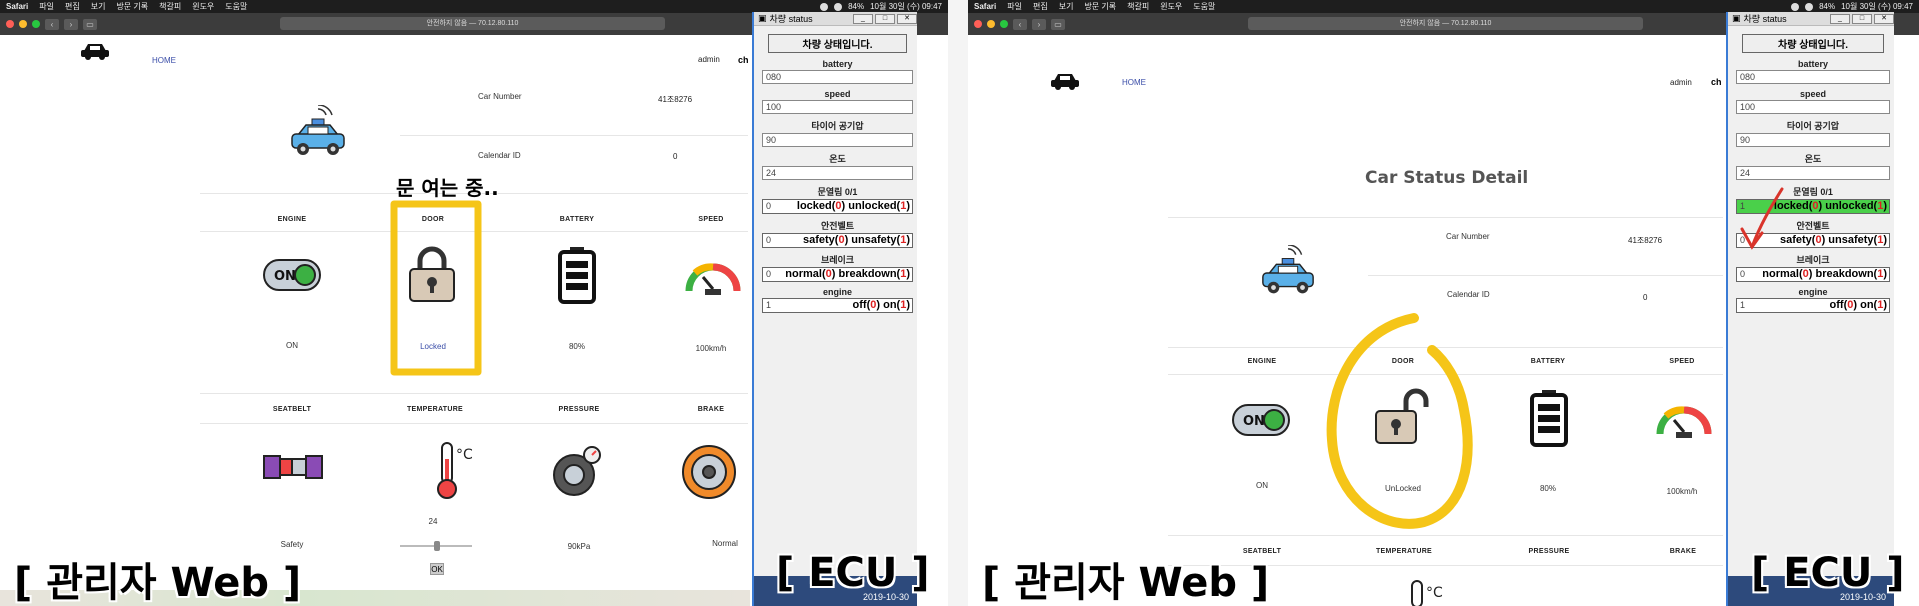 This screenshot has height=606, width=1919. I want to click on ecu-window-title: 차량 status, so click(791, 19).